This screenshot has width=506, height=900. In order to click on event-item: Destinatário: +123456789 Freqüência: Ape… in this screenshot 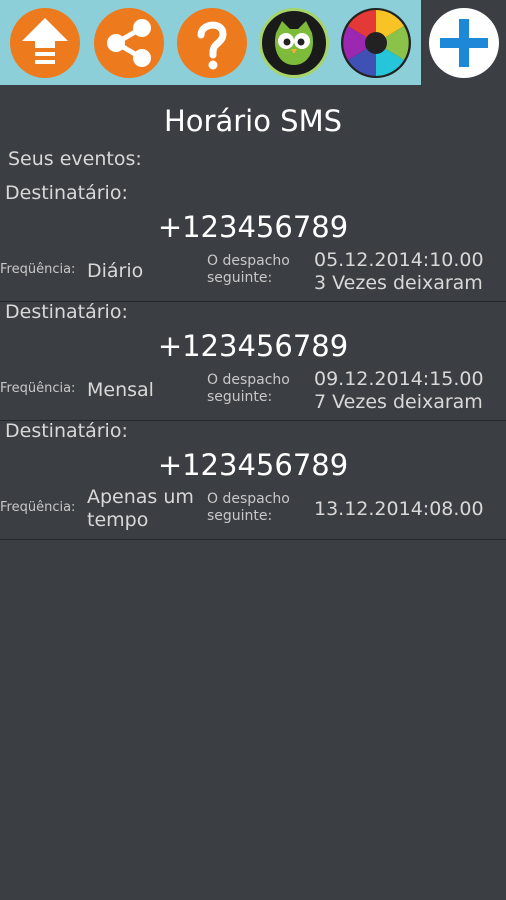, I will do `click(253, 480)`.